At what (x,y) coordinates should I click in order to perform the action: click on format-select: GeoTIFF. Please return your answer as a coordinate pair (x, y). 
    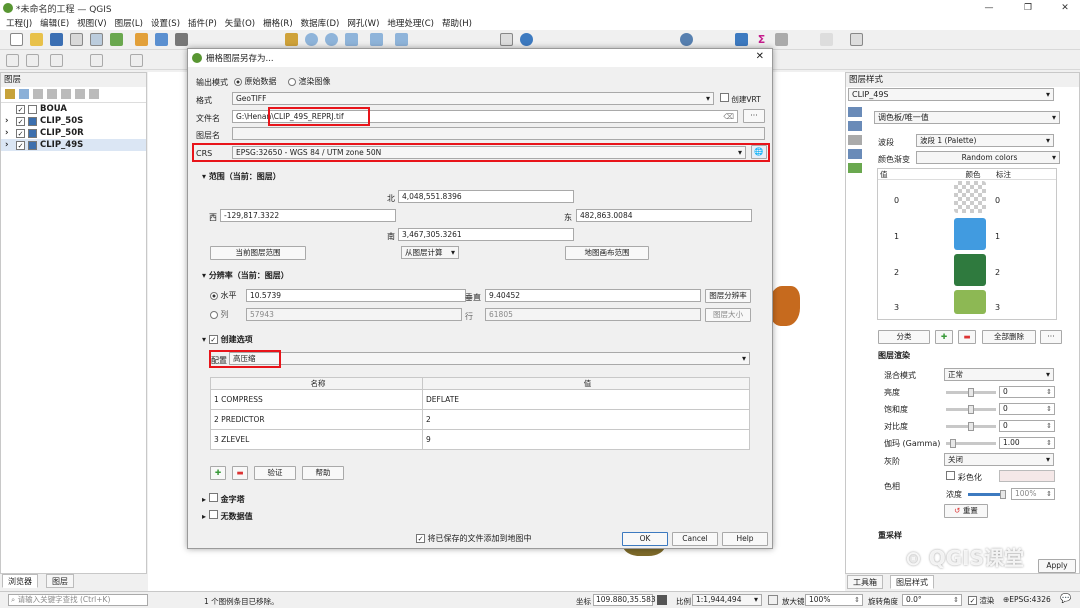
    Looking at the image, I should click on (473, 98).